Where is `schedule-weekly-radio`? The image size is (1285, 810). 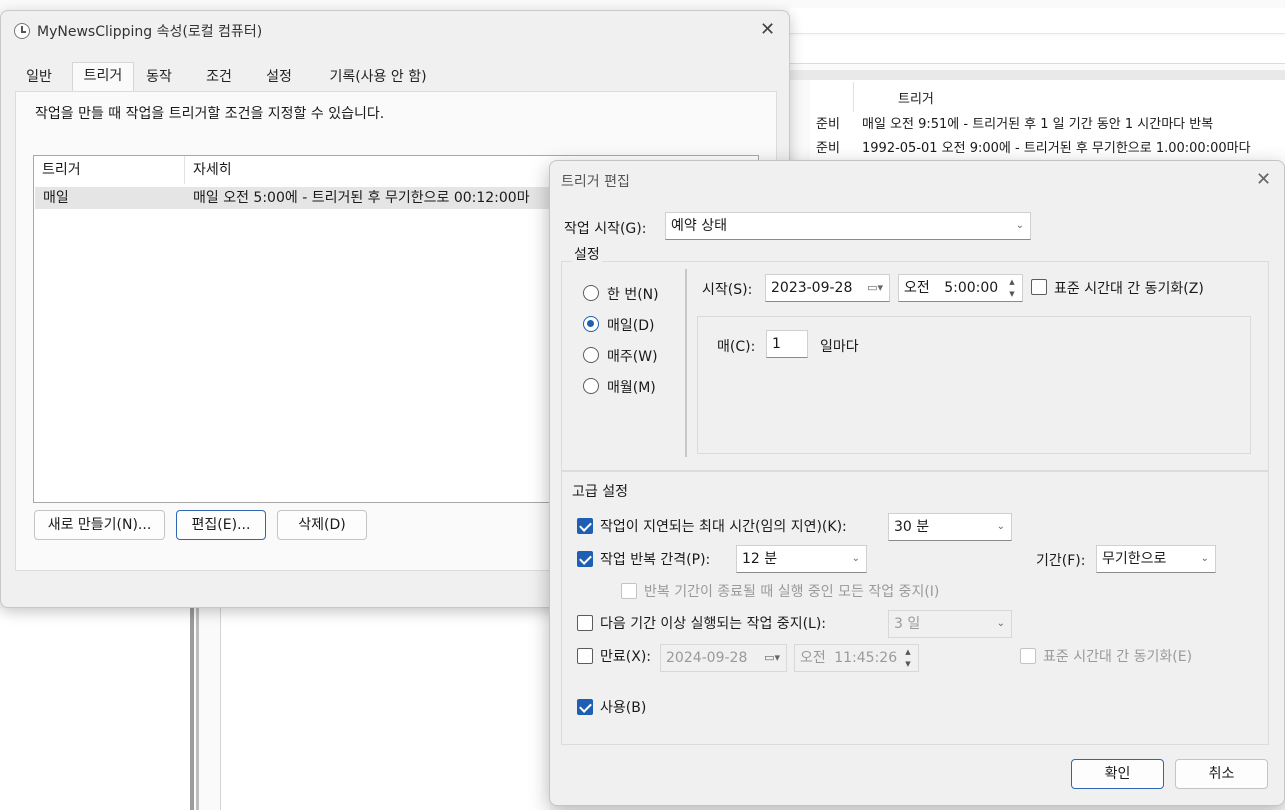 schedule-weekly-radio is located at coordinates (591, 355).